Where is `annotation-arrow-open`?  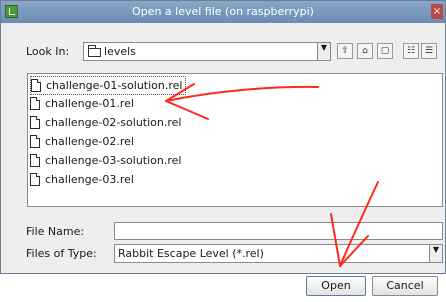 annotation-arrow-open is located at coordinates (354, 224).